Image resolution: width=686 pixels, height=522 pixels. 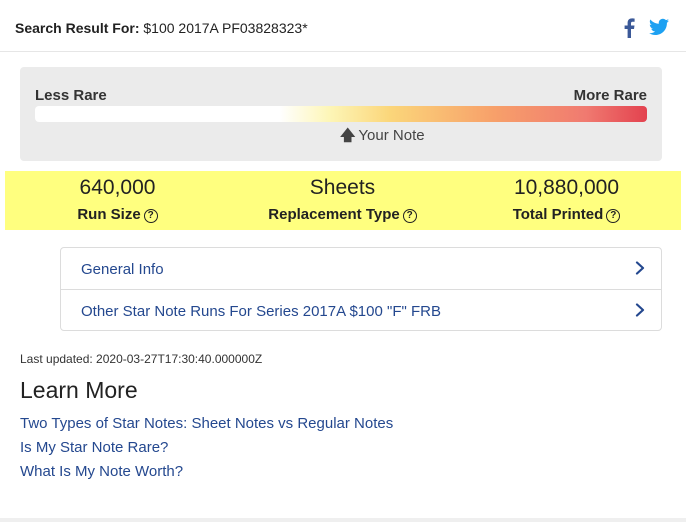 I want to click on your-note-marker: 🡅 Your Note, so click(x=382, y=137).